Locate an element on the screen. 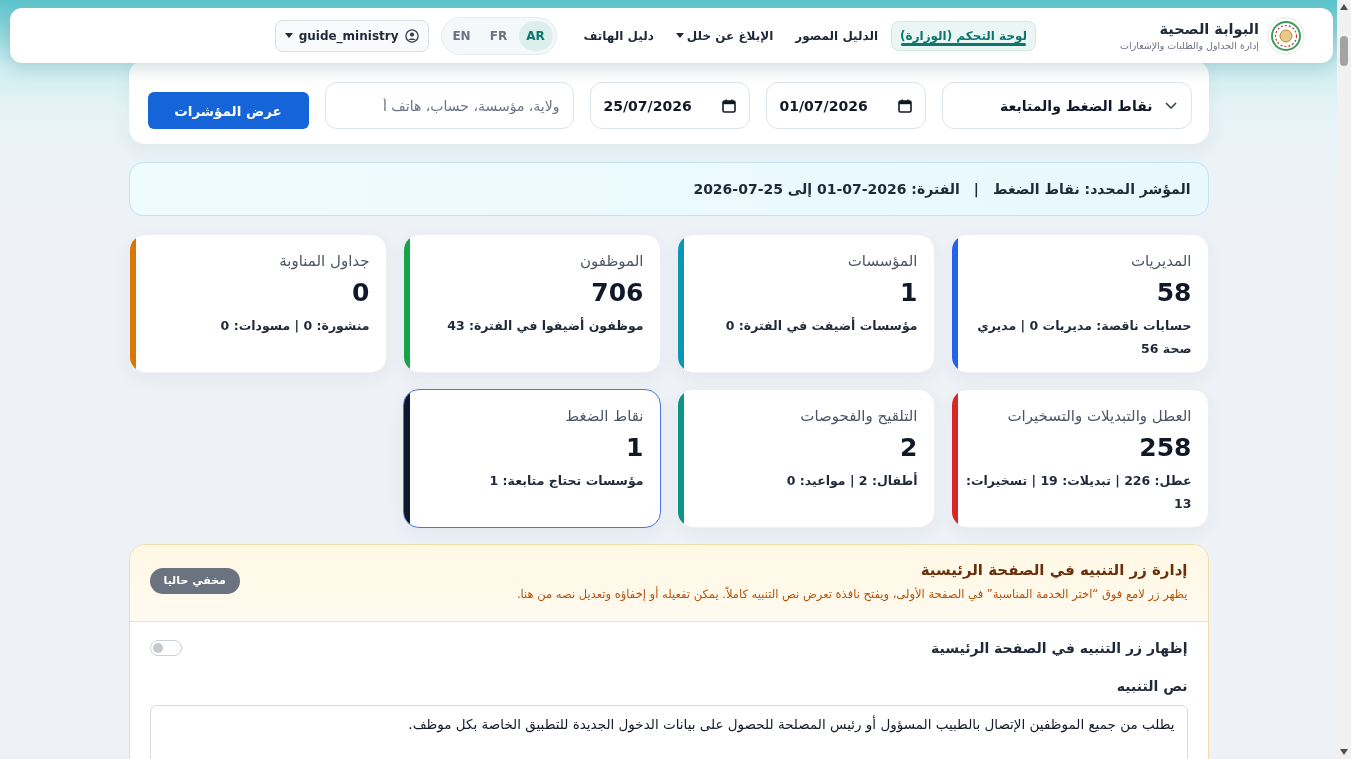  date-field: 25/07/2026 is located at coordinates (669, 105).